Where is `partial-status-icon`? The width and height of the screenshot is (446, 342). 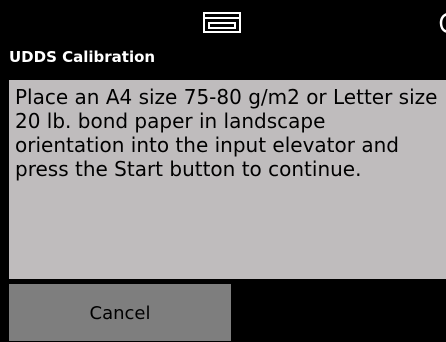 partial-status-icon is located at coordinates (442, 23).